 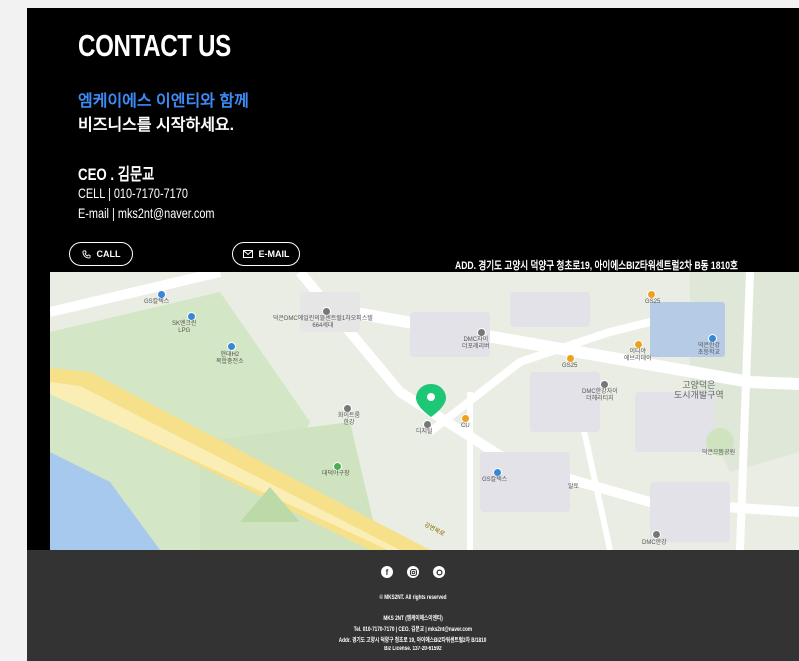 I want to click on section-title: CONTACT US, so click(x=154, y=45).